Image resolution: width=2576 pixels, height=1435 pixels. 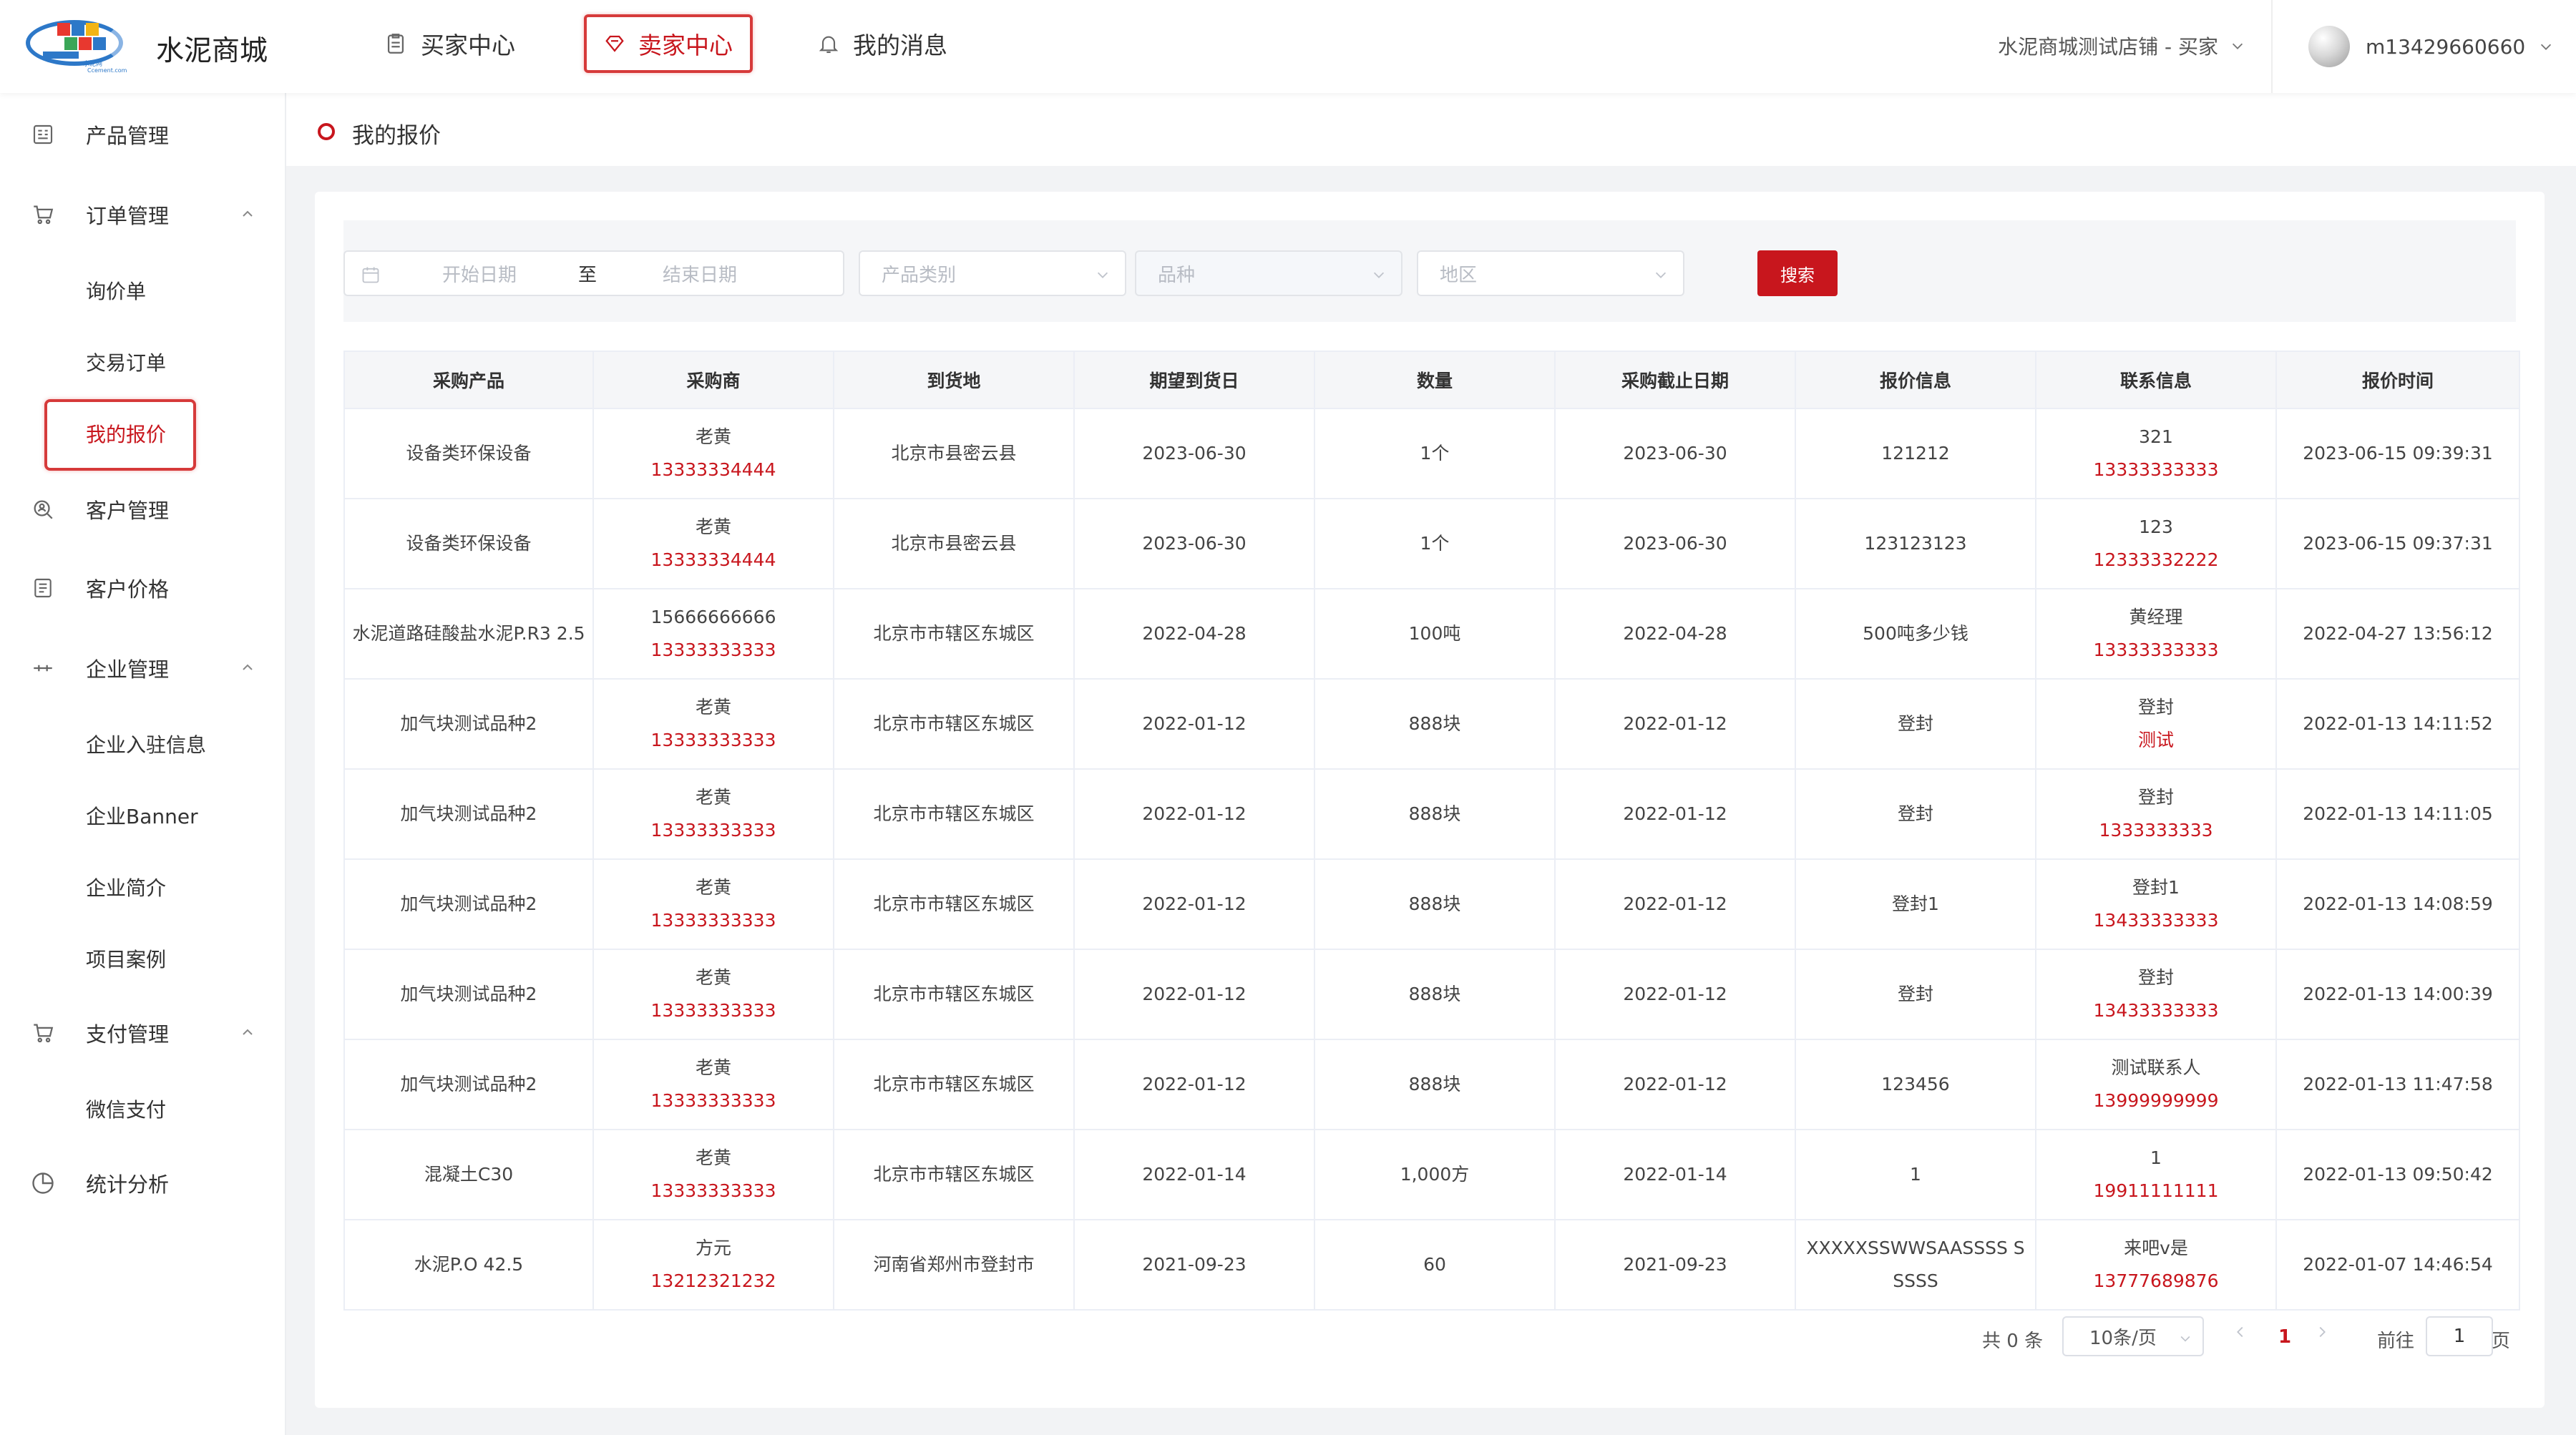 What do you see at coordinates (2156, 887) in the screenshot?
I see `contact-name: 登封1` at bounding box center [2156, 887].